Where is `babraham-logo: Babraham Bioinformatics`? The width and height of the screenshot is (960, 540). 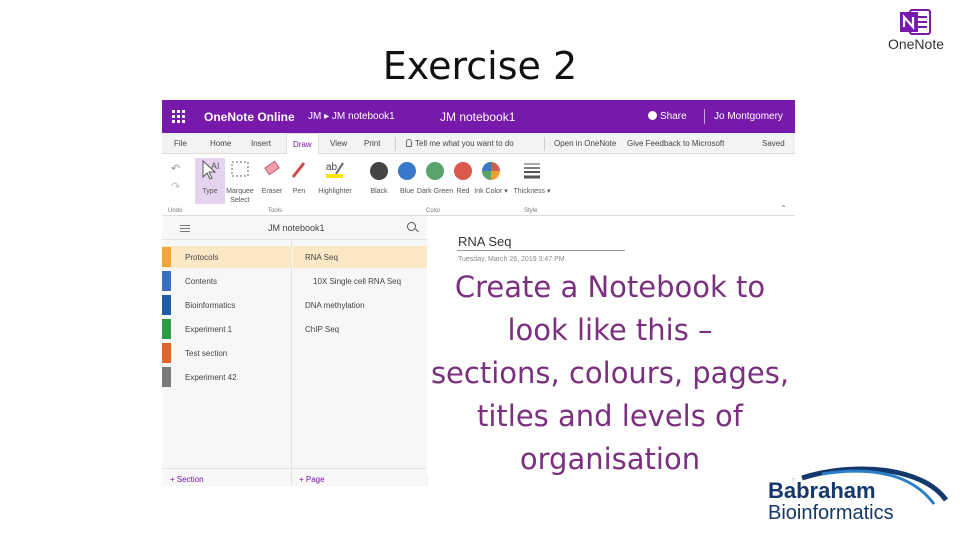
babraham-logo: Babraham Bioinformatics is located at coordinates (857, 497).